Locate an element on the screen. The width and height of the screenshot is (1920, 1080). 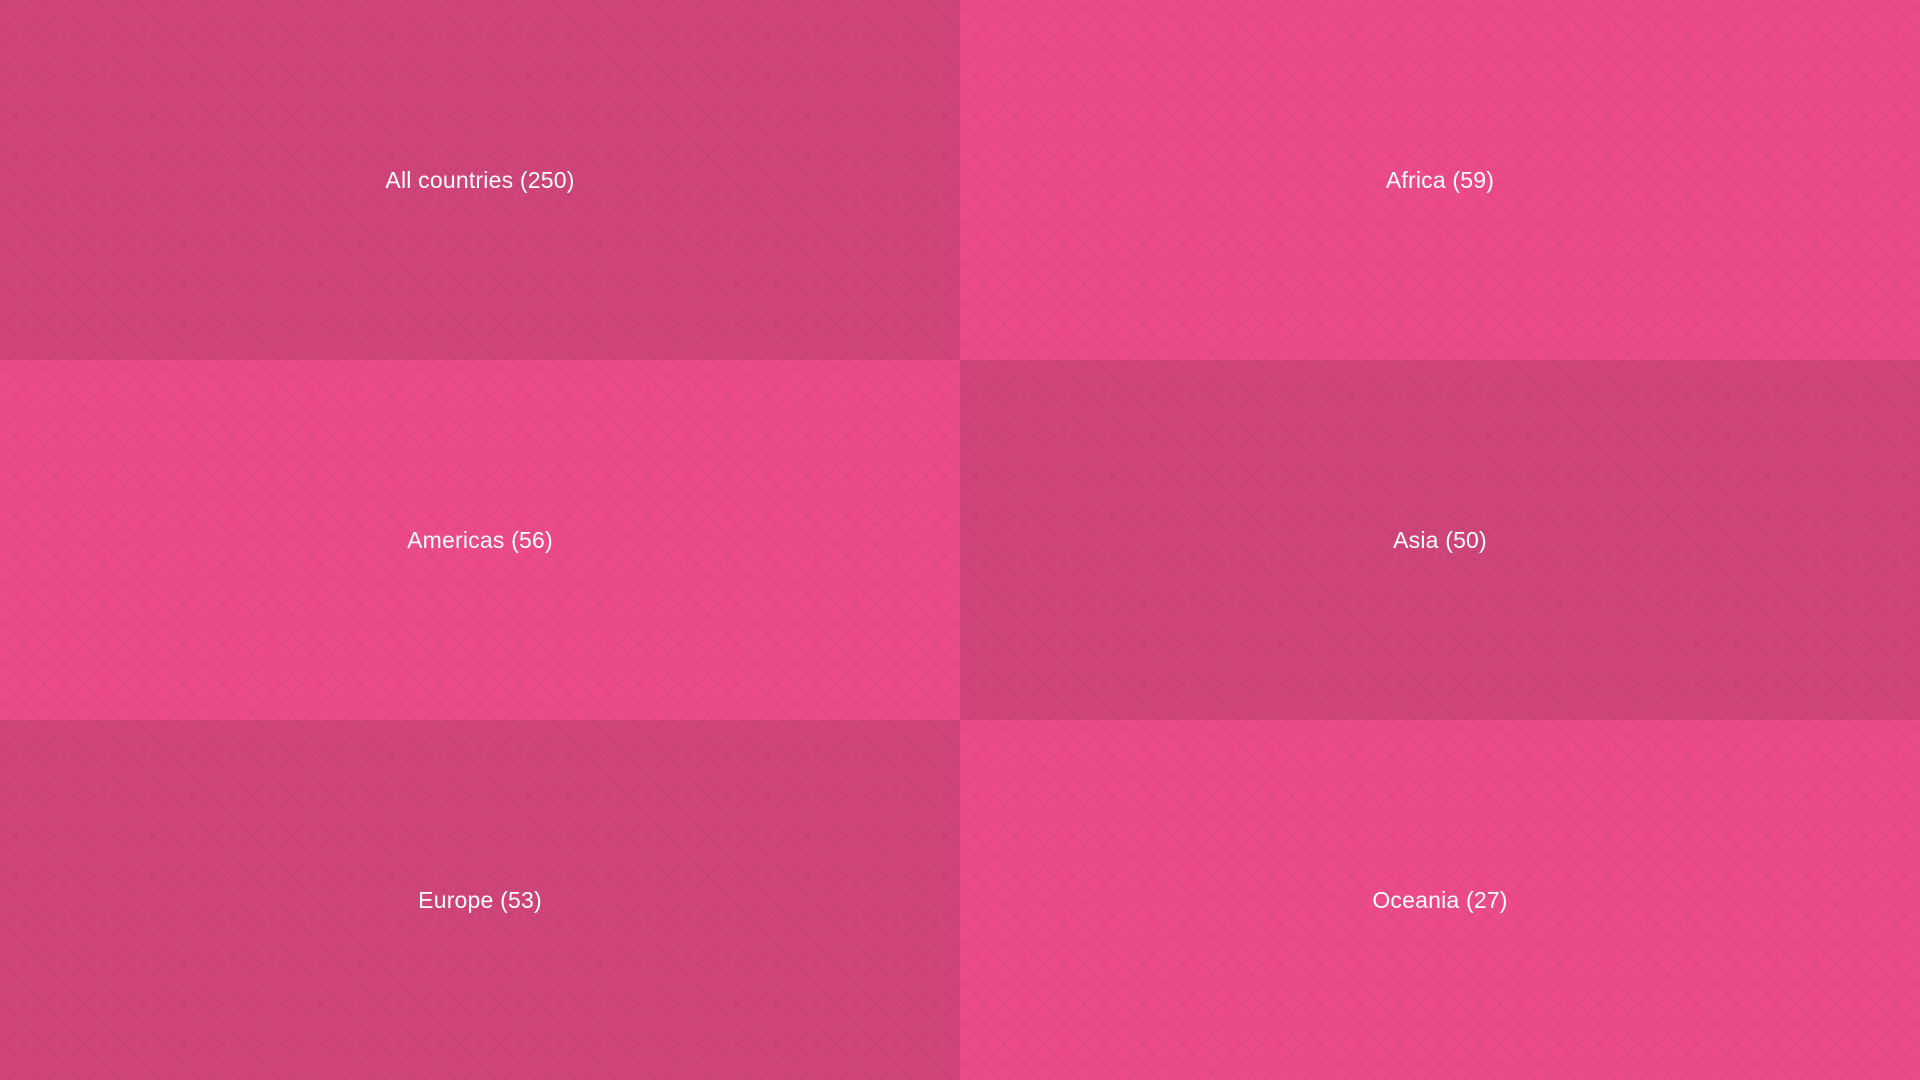
tile-label-africa: Africa (59) is located at coordinates (1440, 179).